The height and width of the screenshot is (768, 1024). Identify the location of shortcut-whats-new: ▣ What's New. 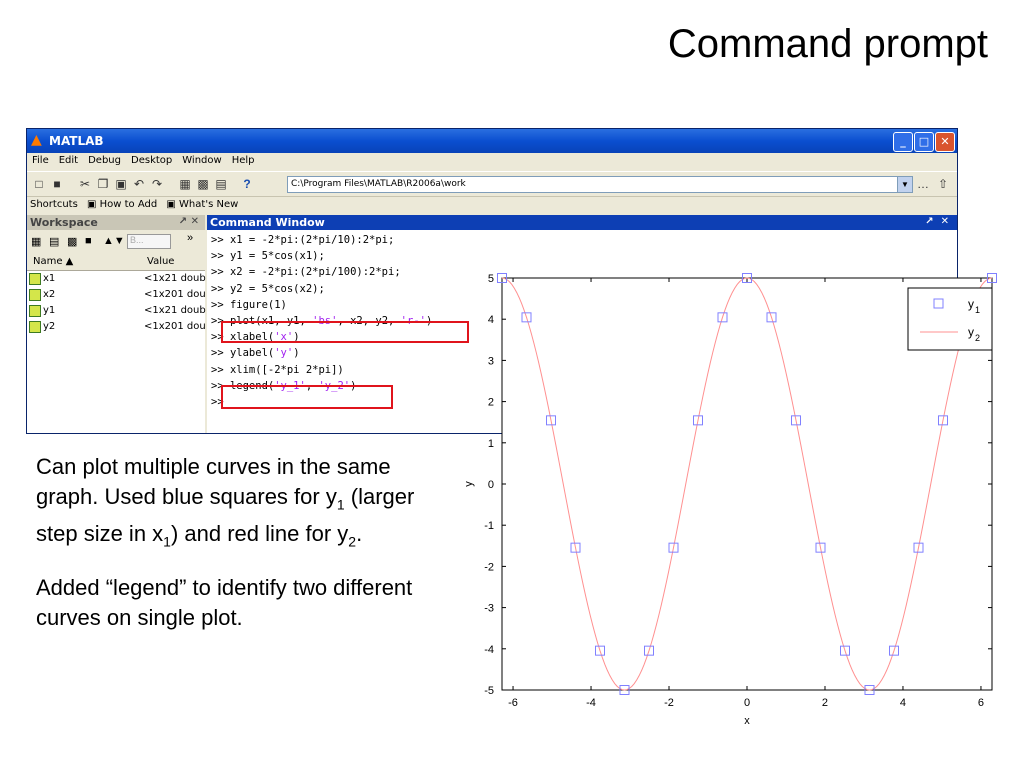
(202, 204).